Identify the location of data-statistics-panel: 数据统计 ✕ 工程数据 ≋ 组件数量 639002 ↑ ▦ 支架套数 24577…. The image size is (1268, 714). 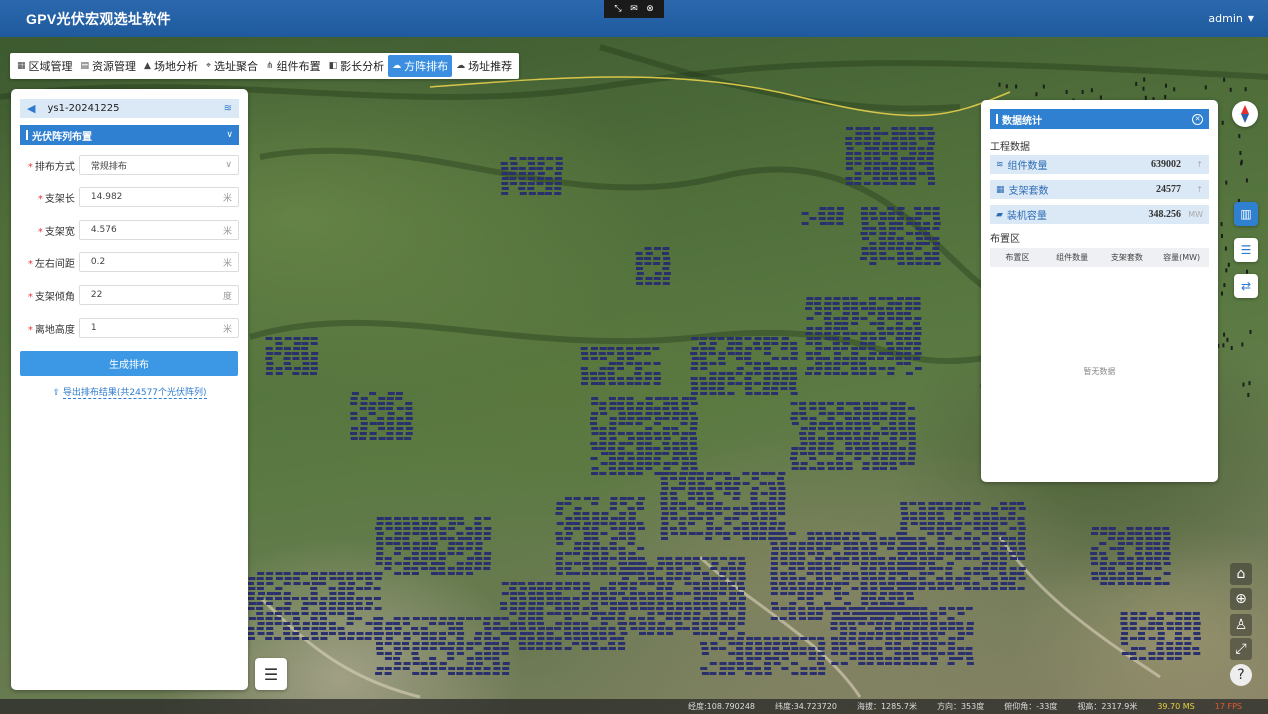
(1099, 291).